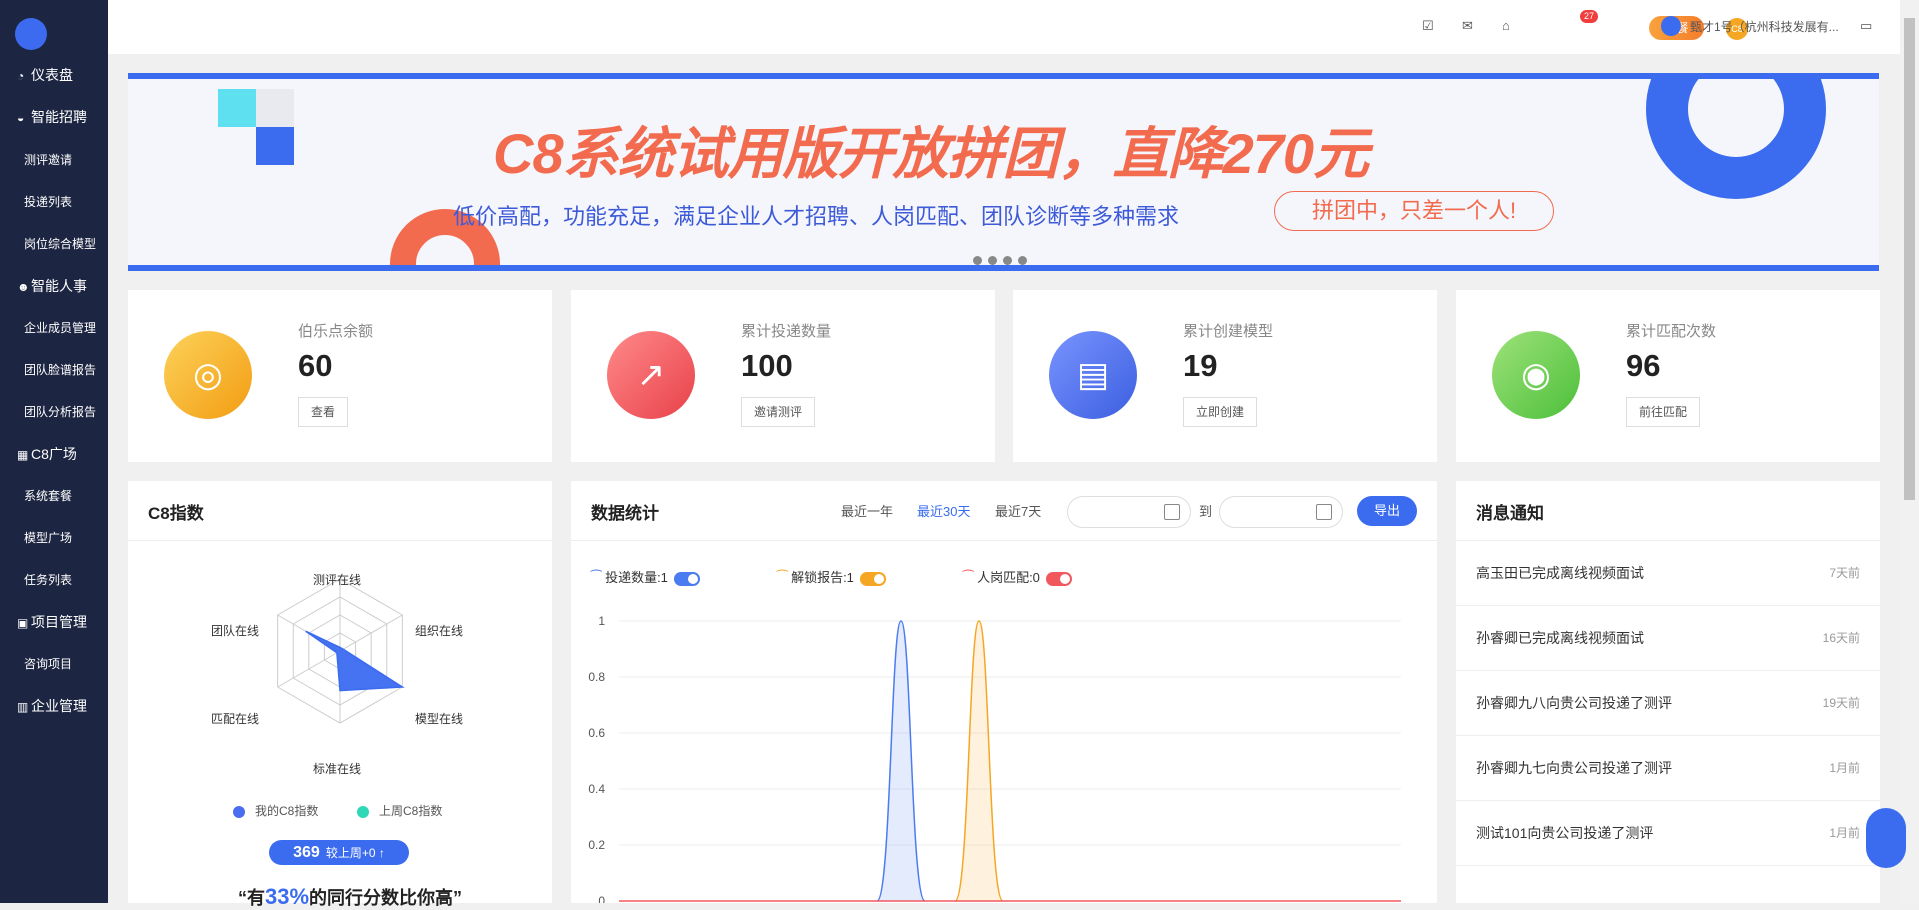 This screenshot has height=910, width=1919. Describe the element at coordinates (54, 538) in the screenshot. I see `sidebar-item-model-square: 模型广场` at that location.